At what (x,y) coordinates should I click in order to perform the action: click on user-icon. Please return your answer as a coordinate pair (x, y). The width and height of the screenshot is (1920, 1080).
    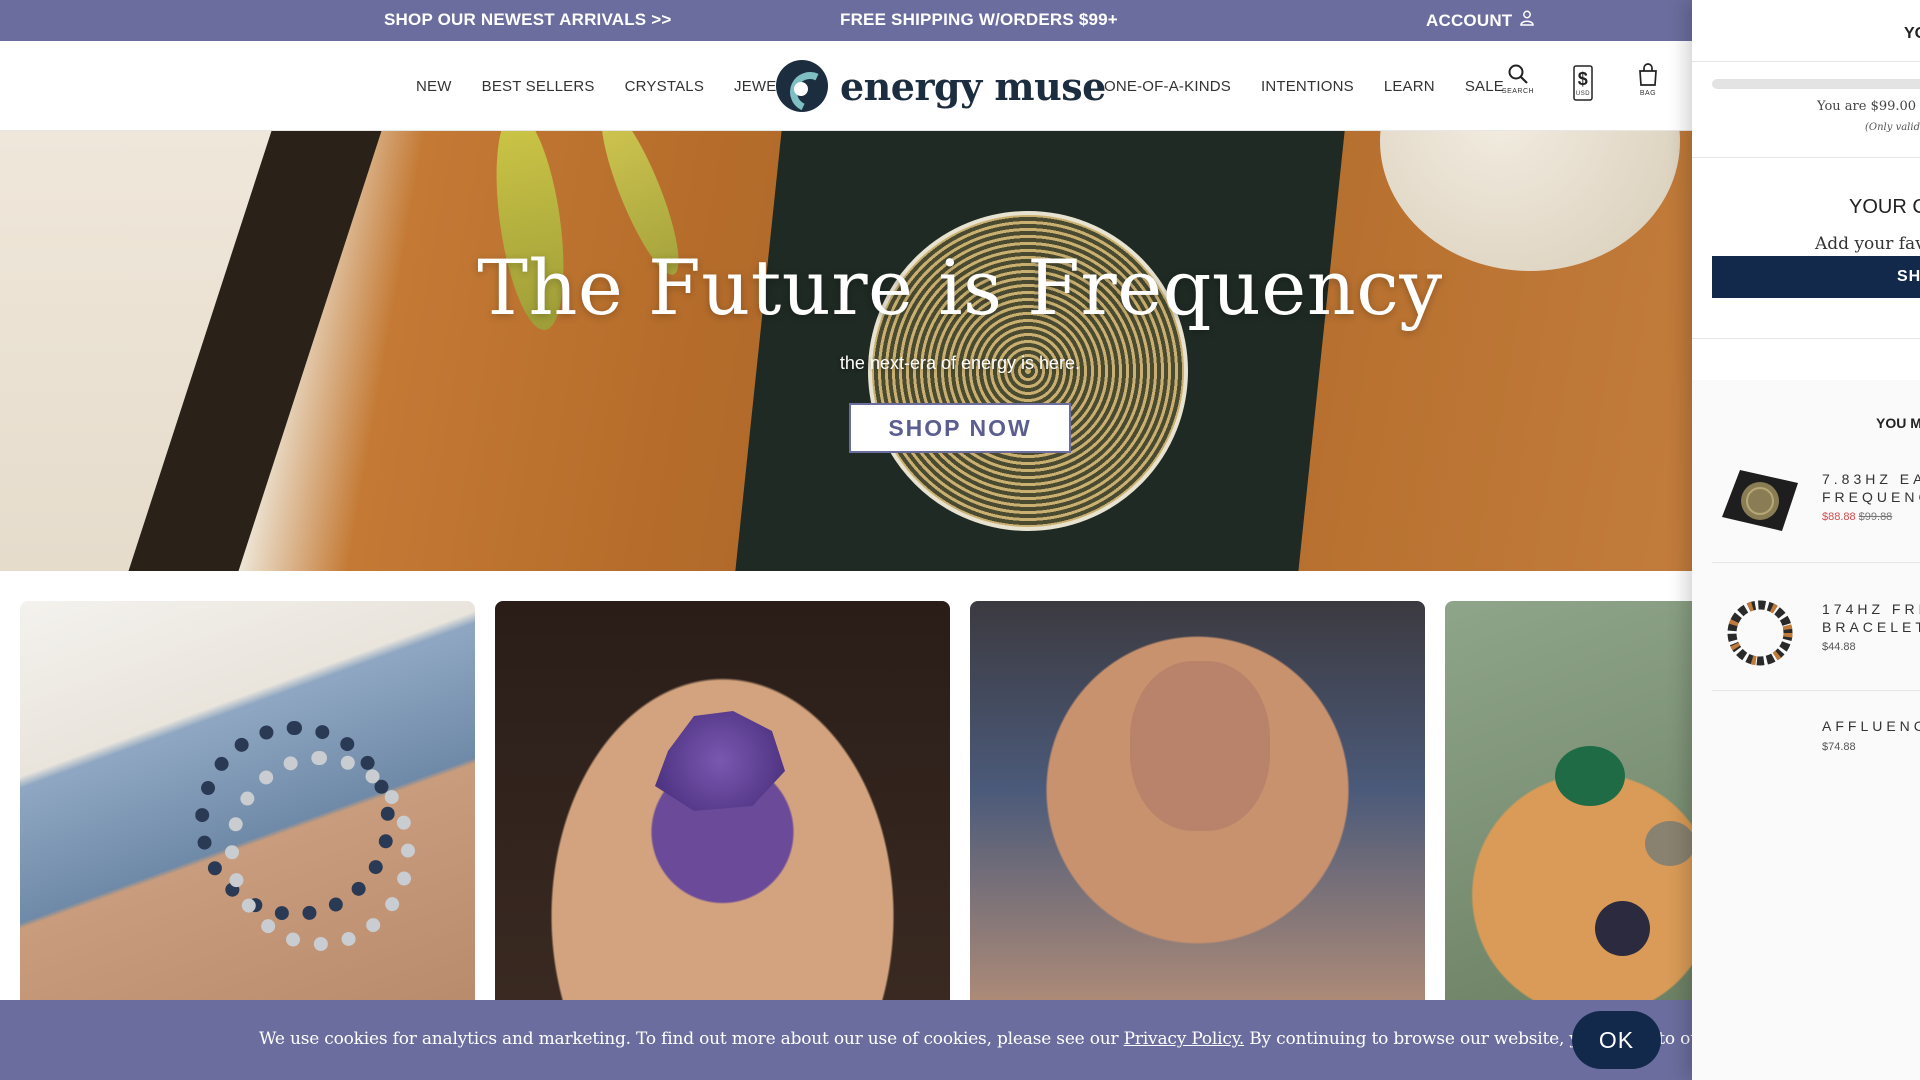
    Looking at the image, I should click on (1527, 21).